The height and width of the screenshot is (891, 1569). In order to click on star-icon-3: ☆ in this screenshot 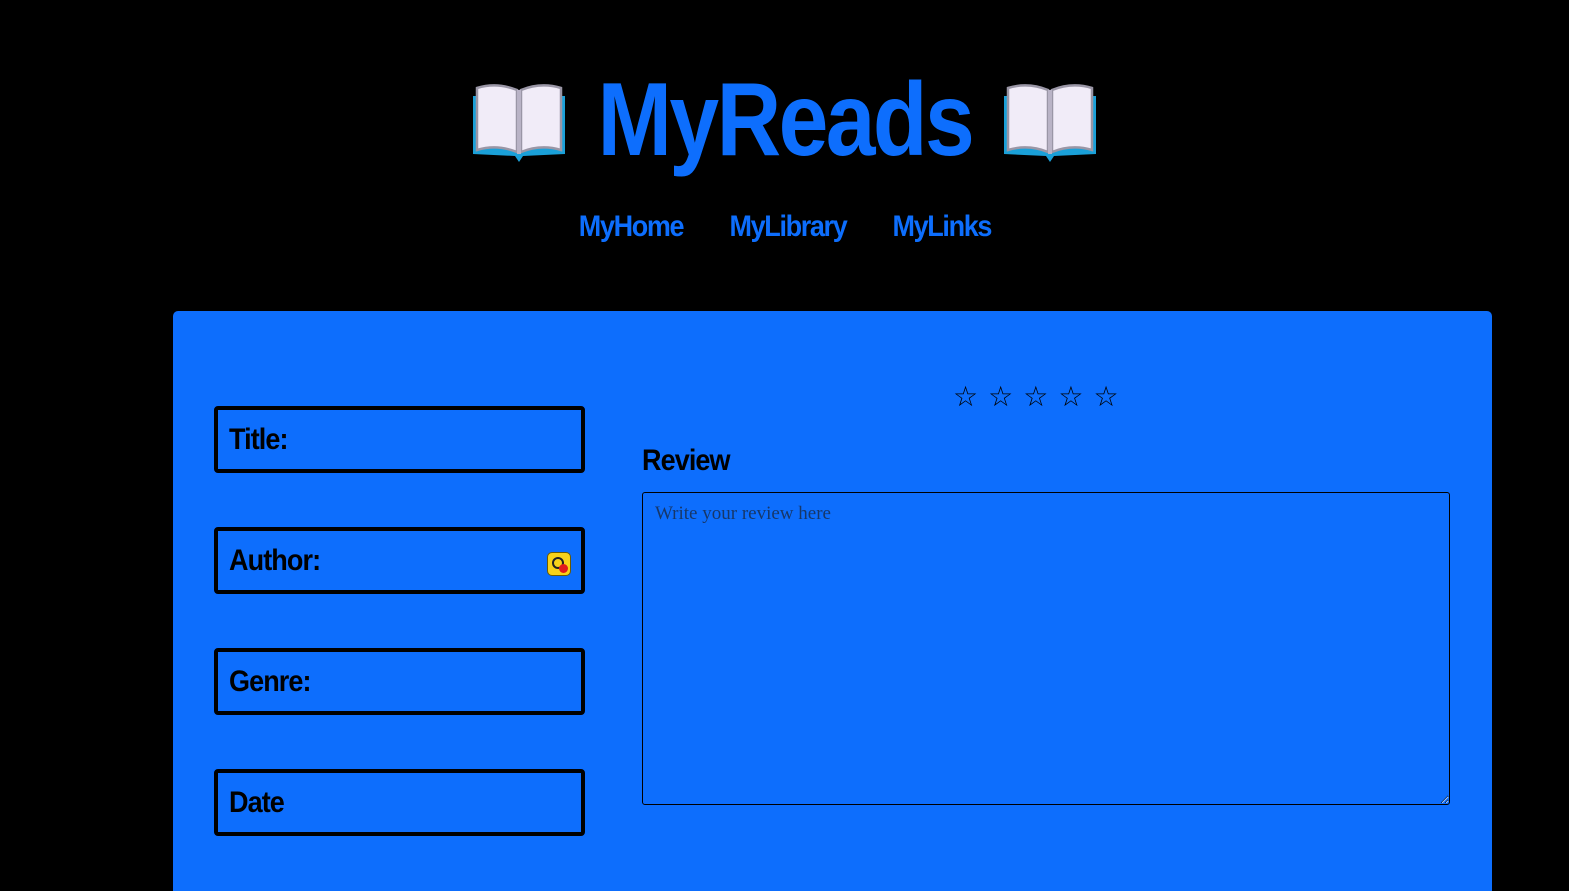, I will do `click(1035, 397)`.